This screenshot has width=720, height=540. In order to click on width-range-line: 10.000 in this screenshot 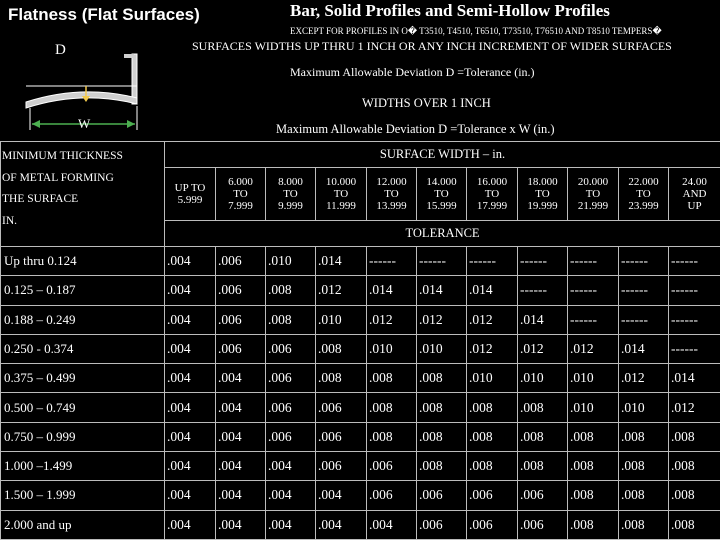, I will do `click(341, 182)`.